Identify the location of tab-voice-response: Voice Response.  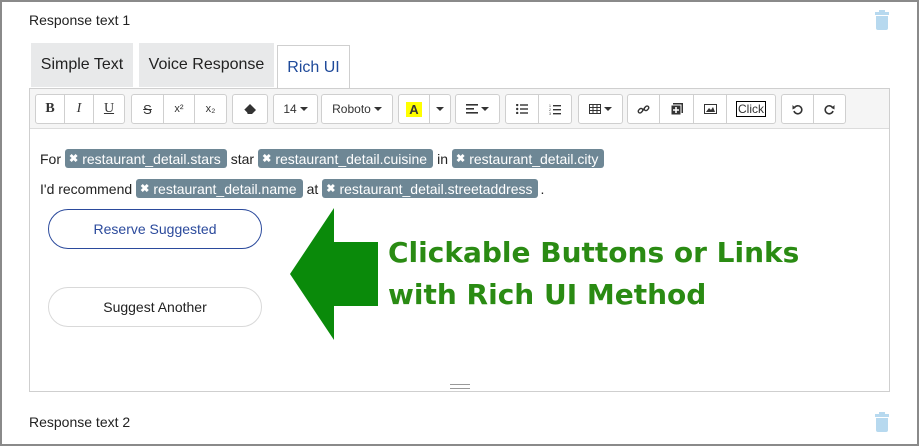
(206, 65).